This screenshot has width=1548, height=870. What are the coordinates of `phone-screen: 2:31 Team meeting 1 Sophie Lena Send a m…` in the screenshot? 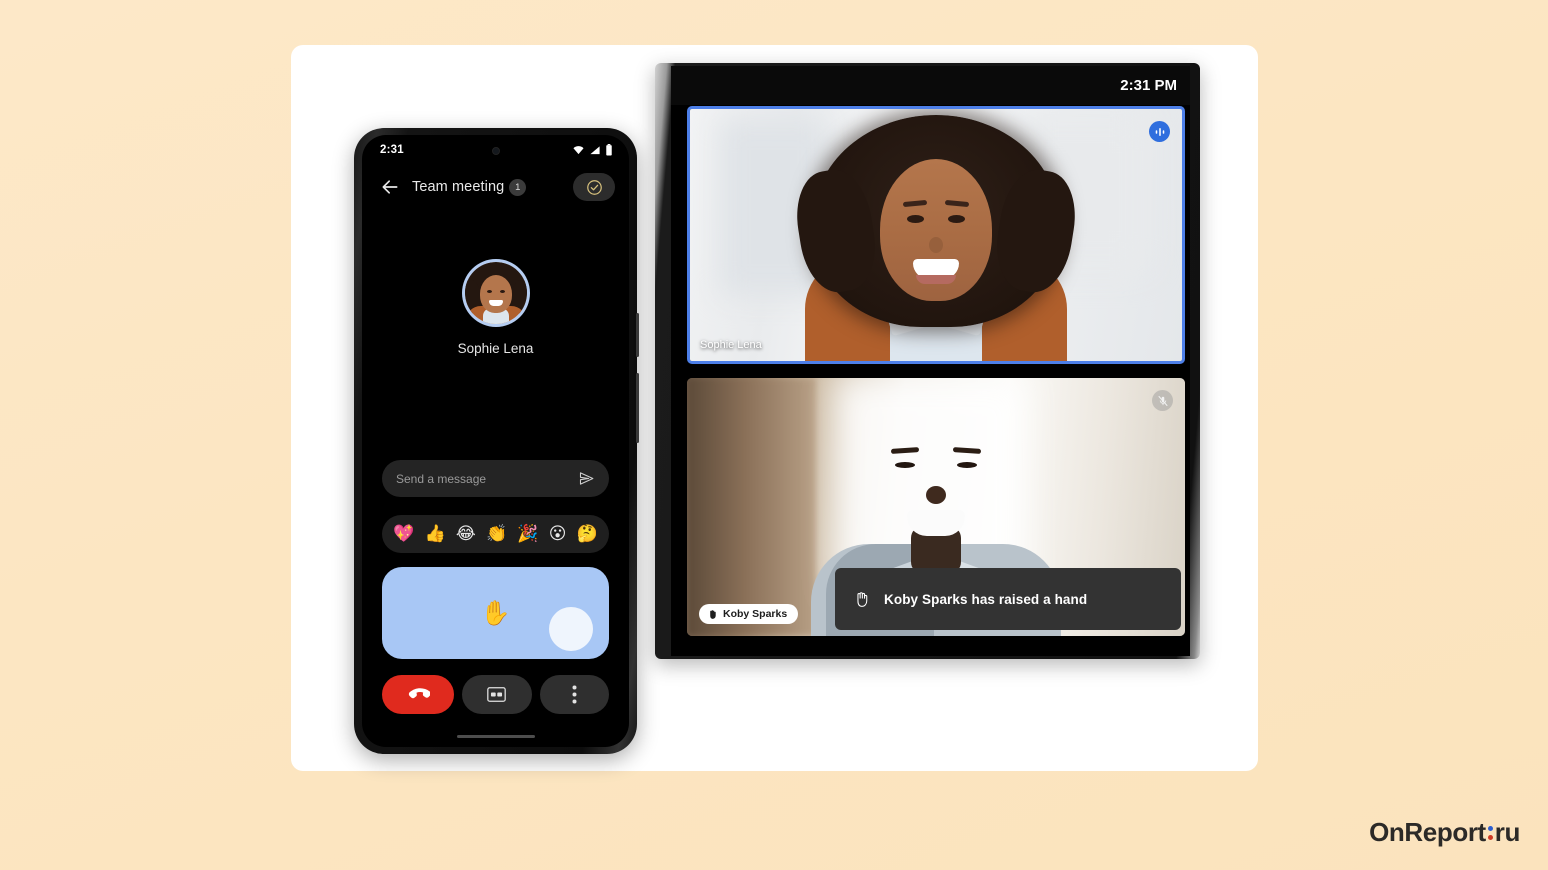 It's located at (495, 441).